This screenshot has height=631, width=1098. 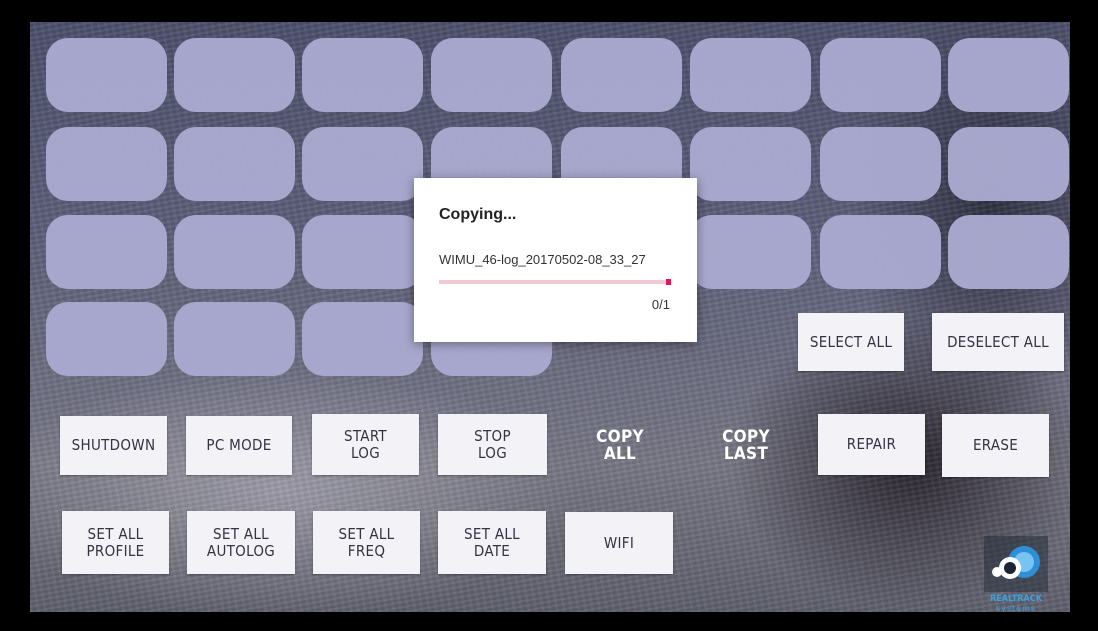 What do you see at coordinates (542, 259) in the screenshot?
I see `copying-file-name: WIMU_46-log_20170502-08_33_27` at bounding box center [542, 259].